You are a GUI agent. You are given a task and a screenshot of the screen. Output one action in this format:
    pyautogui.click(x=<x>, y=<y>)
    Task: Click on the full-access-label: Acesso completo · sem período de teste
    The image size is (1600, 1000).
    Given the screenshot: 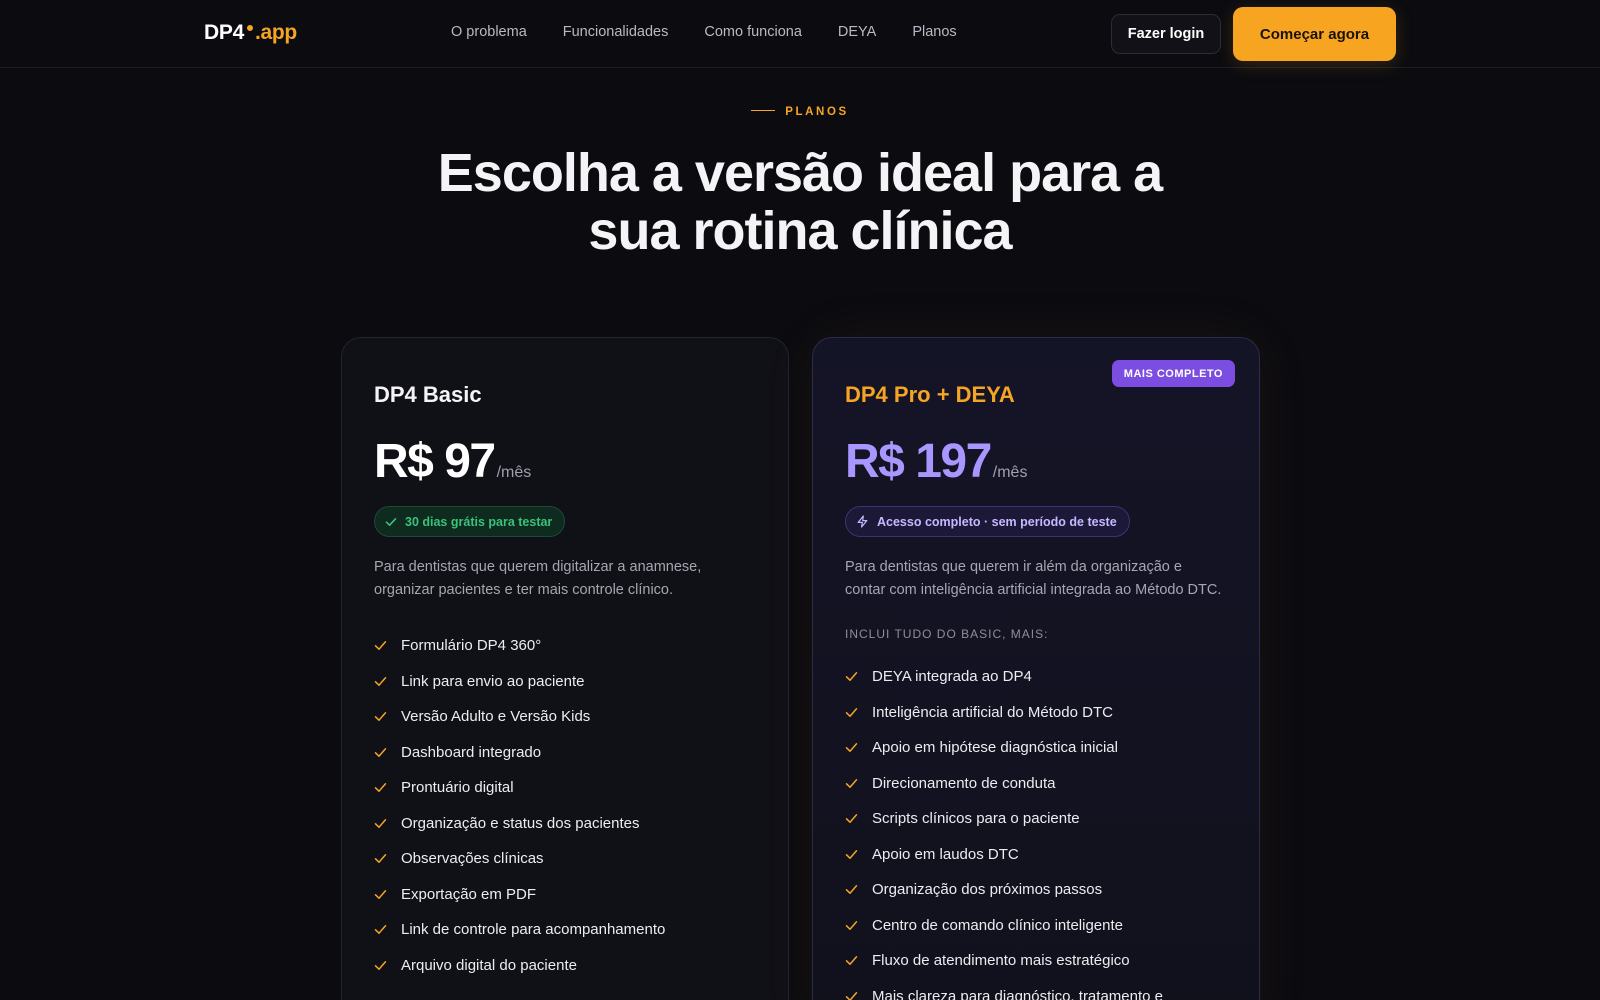 What is the action you would take?
    pyautogui.click(x=997, y=521)
    